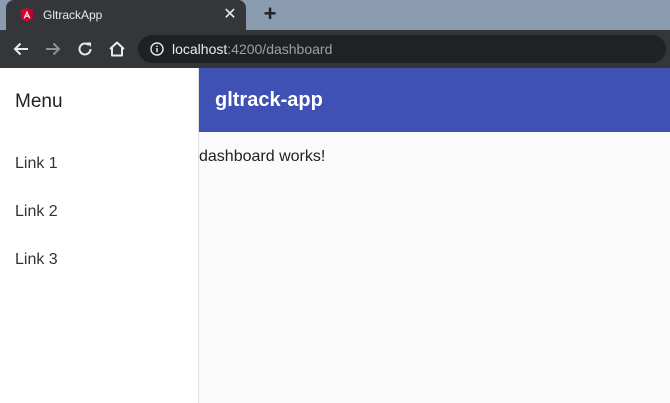  Describe the element at coordinates (27, 15) in the screenshot. I see `angular-icon` at that location.